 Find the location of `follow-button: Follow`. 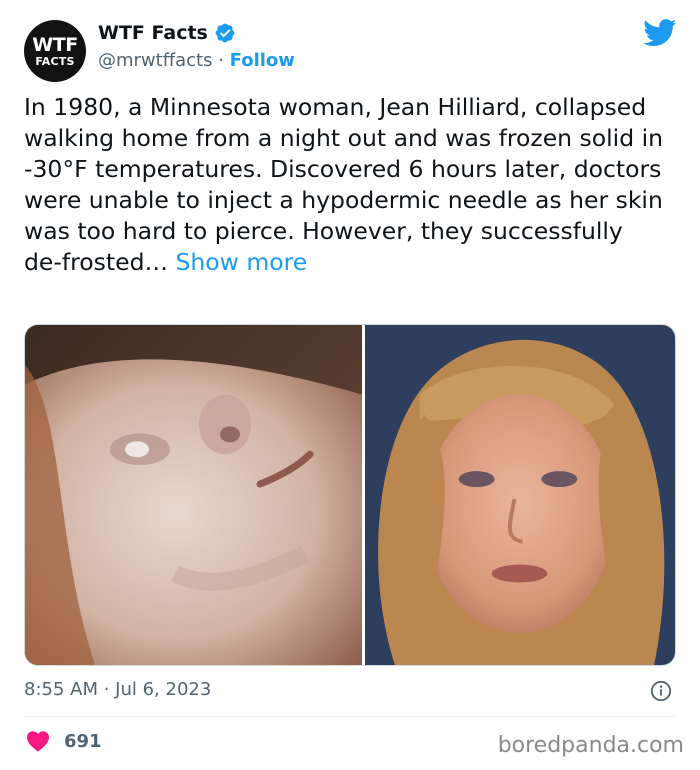

follow-button: Follow is located at coordinates (262, 60).